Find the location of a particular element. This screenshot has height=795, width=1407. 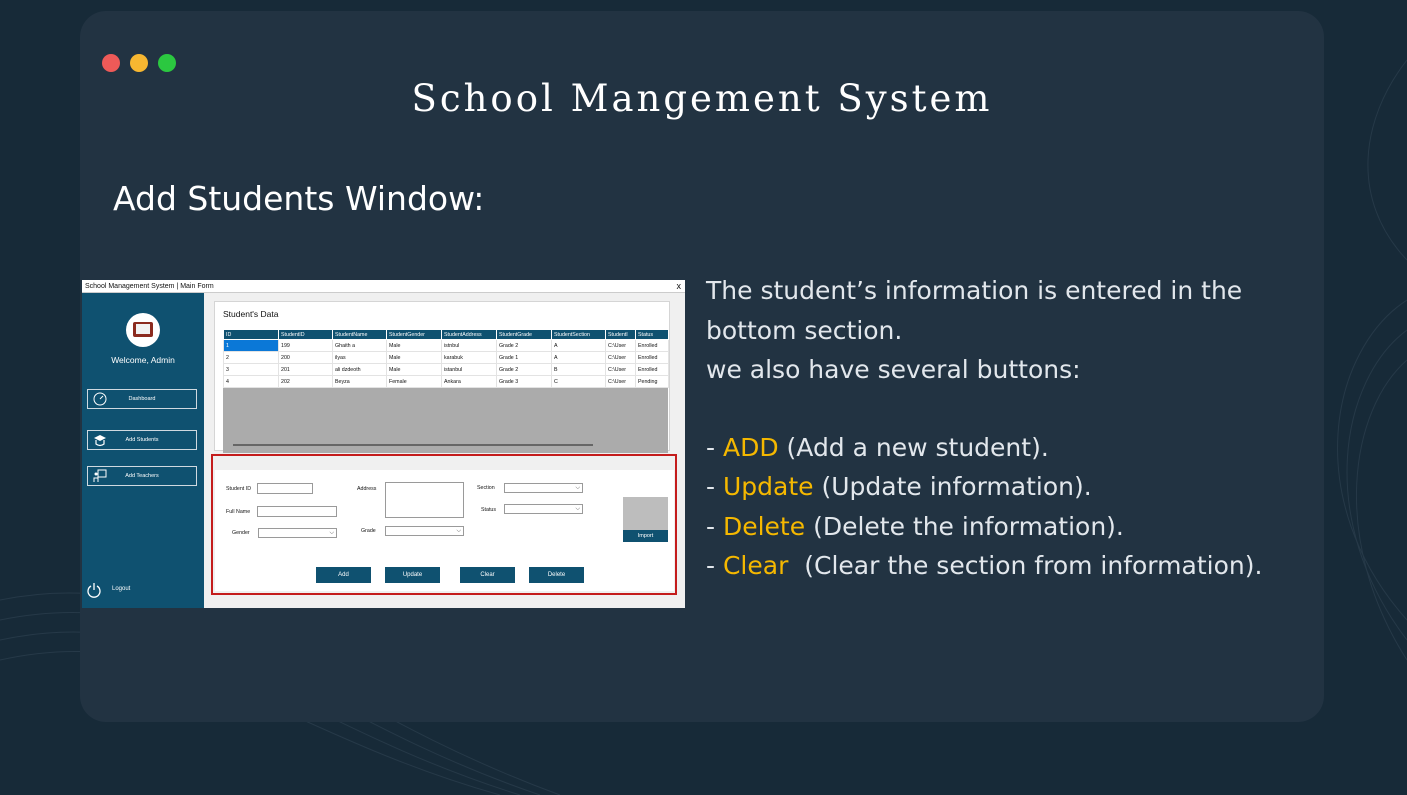

data-heading: Student's Data is located at coordinates (251, 314).